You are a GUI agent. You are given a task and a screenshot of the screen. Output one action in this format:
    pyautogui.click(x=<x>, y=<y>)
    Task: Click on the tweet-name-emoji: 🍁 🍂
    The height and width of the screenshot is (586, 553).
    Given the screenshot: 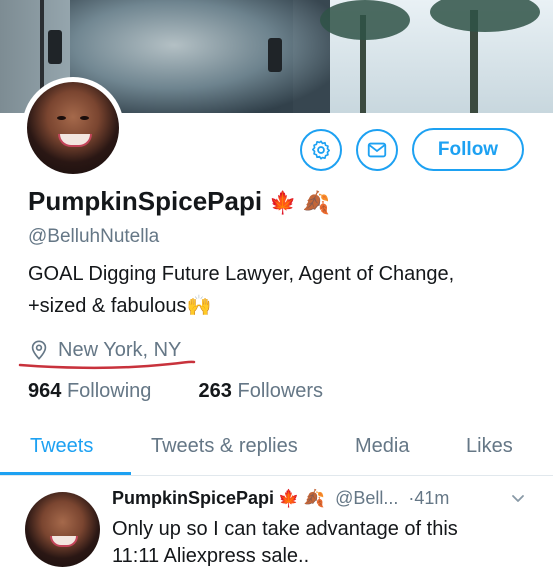 What is the action you would take?
    pyautogui.click(x=302, y=498)
    